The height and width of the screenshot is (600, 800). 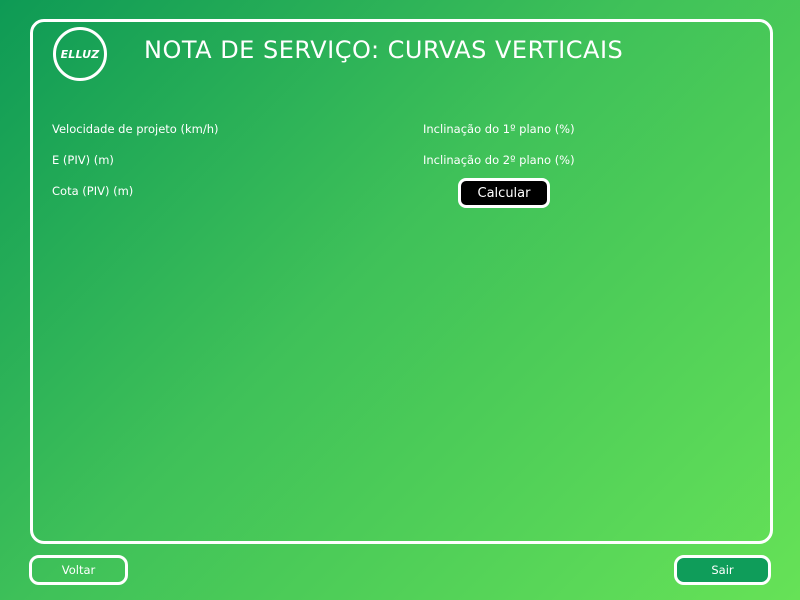 I want to click on exit-button: Sair, so click(x=722, y=570).